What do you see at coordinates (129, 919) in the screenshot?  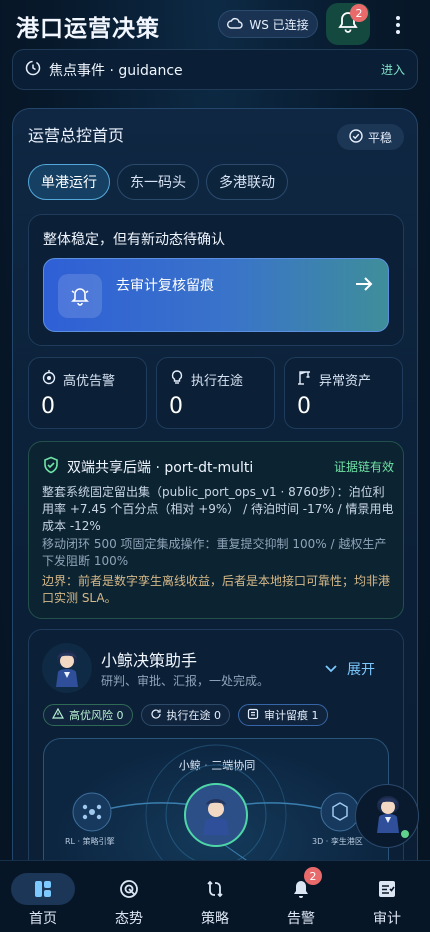 I see `nav-label: 态势` at bounding box center [129, 919].